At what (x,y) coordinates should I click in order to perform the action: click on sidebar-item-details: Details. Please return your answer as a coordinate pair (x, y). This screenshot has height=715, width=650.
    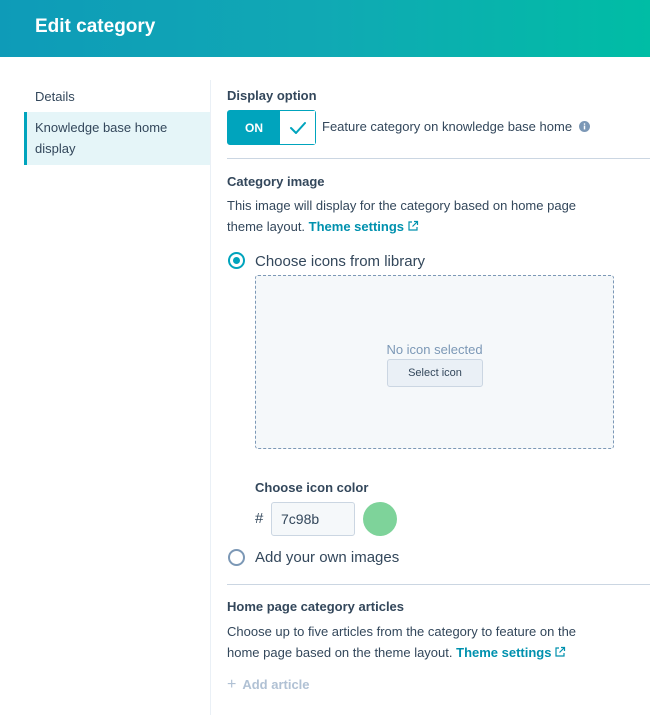
    Looking at the image, I should click on (117, 96).